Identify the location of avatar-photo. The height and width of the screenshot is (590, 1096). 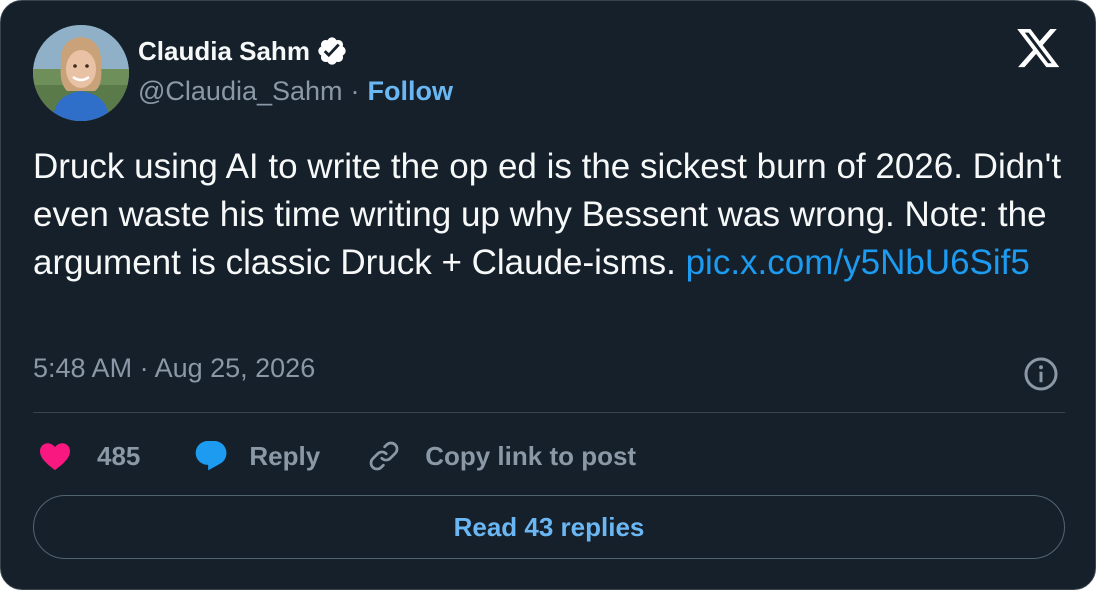
(81, 73).